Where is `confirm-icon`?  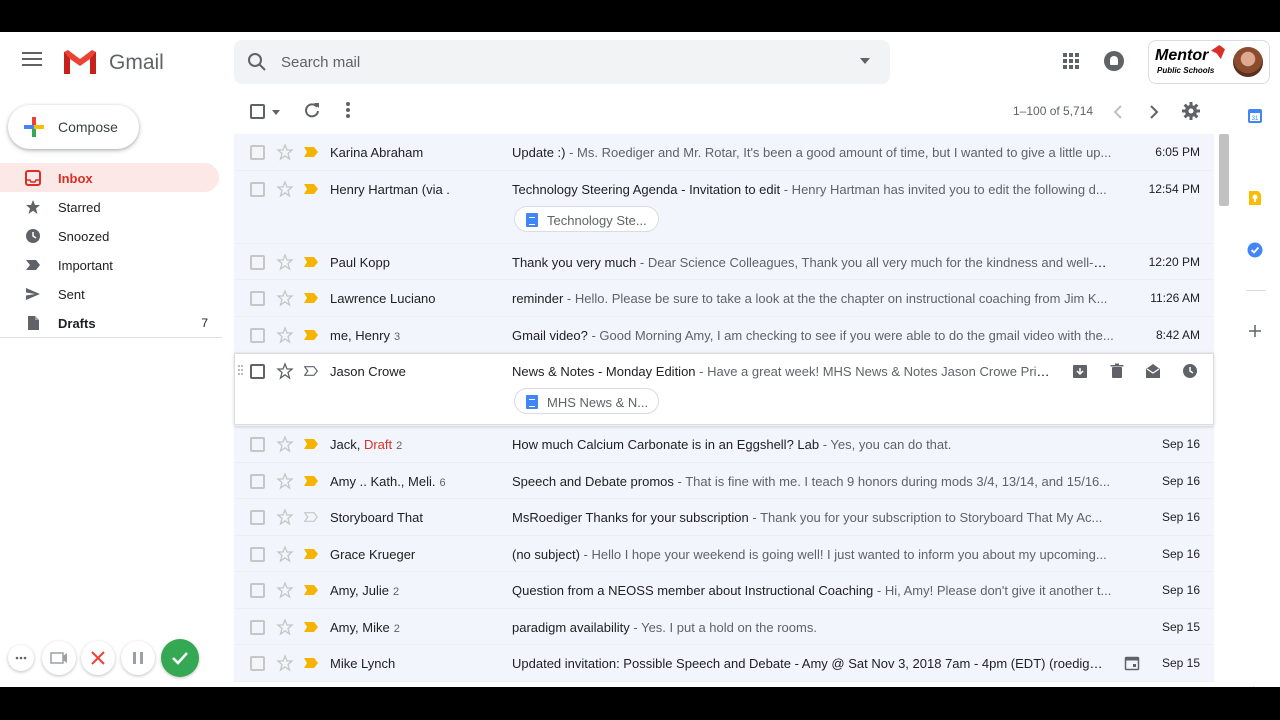
confirm-icon is located at coordinates (180, 658).